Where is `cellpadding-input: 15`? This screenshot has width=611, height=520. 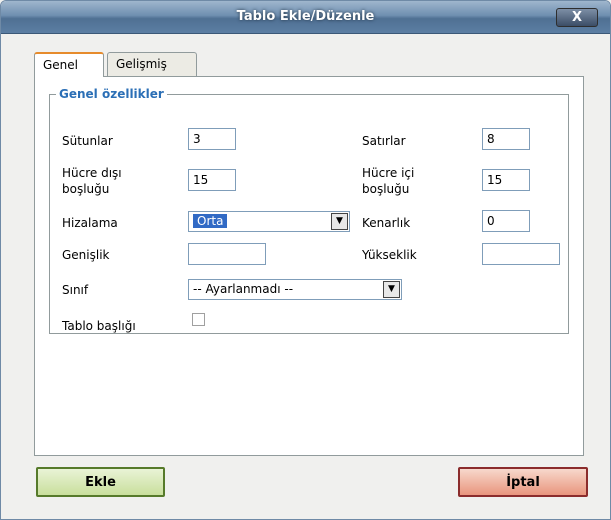 cellpadding-input: 15 is located at coordinates (506, 180).